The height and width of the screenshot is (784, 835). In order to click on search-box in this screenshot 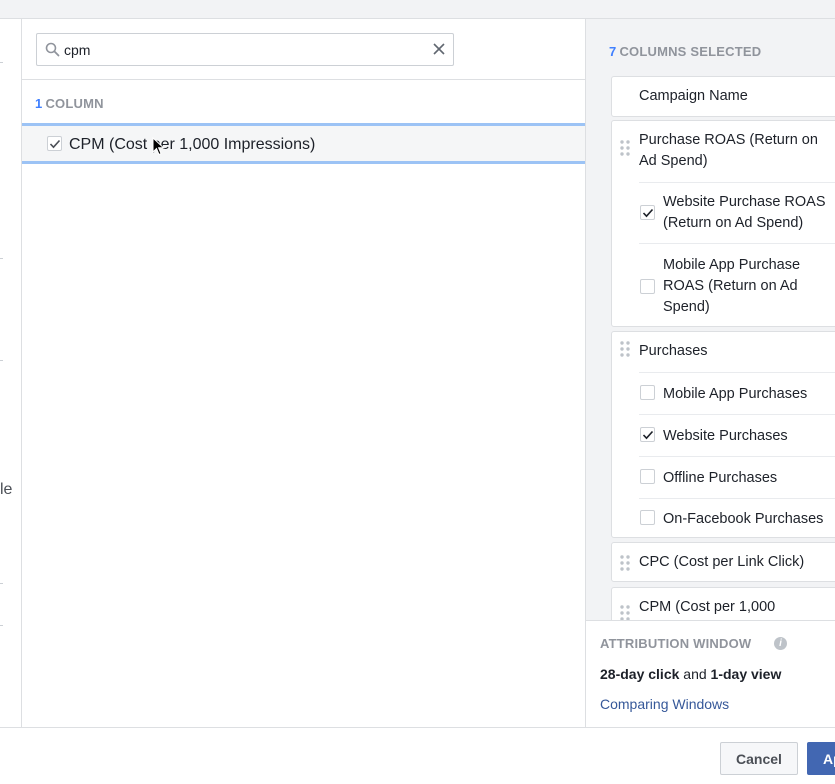, I will do `click(245, 49)`.